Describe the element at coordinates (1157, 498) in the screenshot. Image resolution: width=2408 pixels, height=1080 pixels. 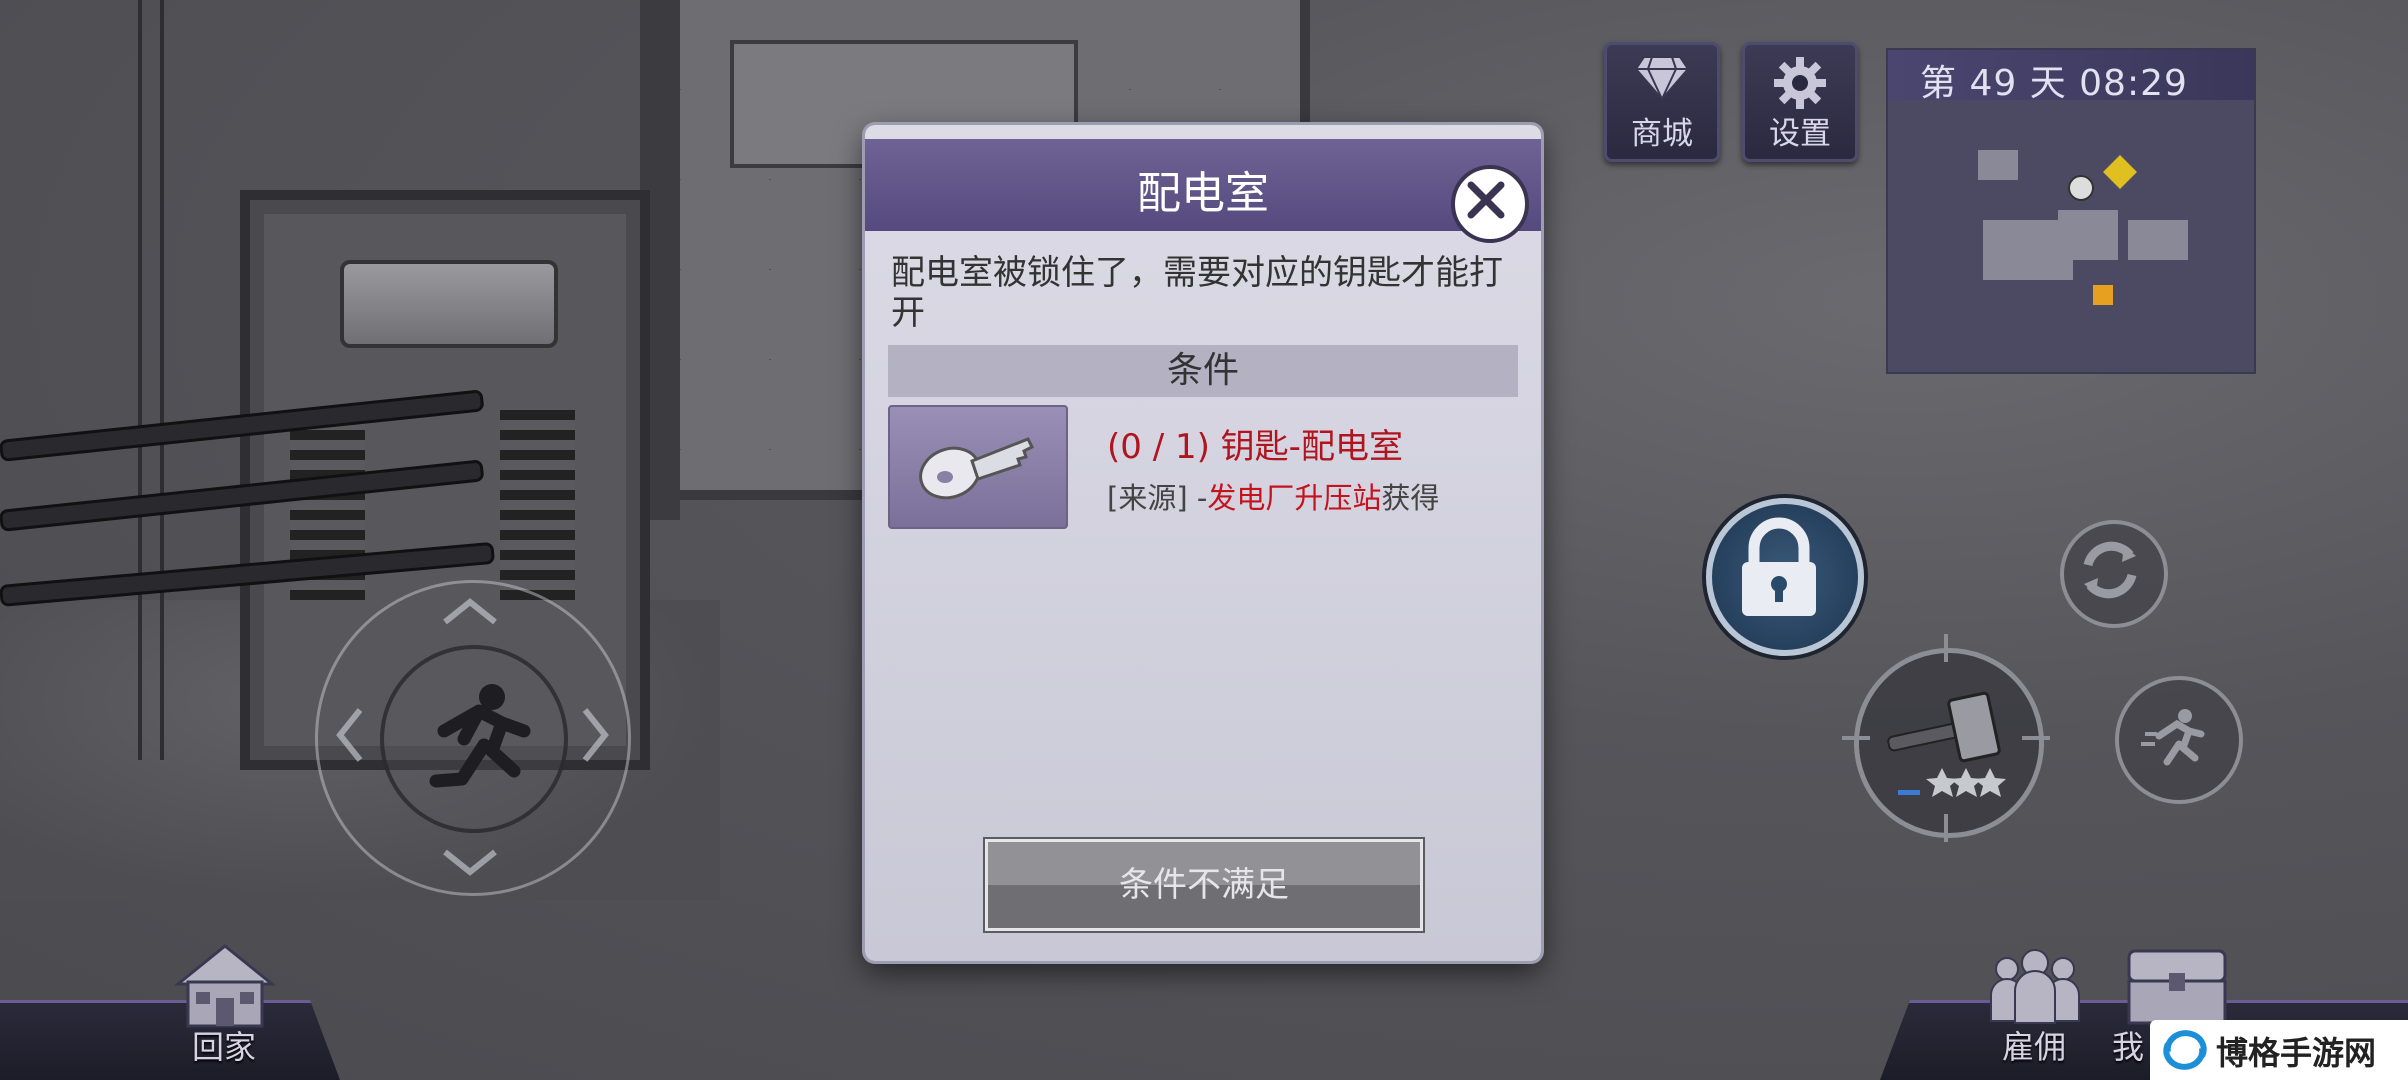
I see `source-prefix: [来源] -` at that location.